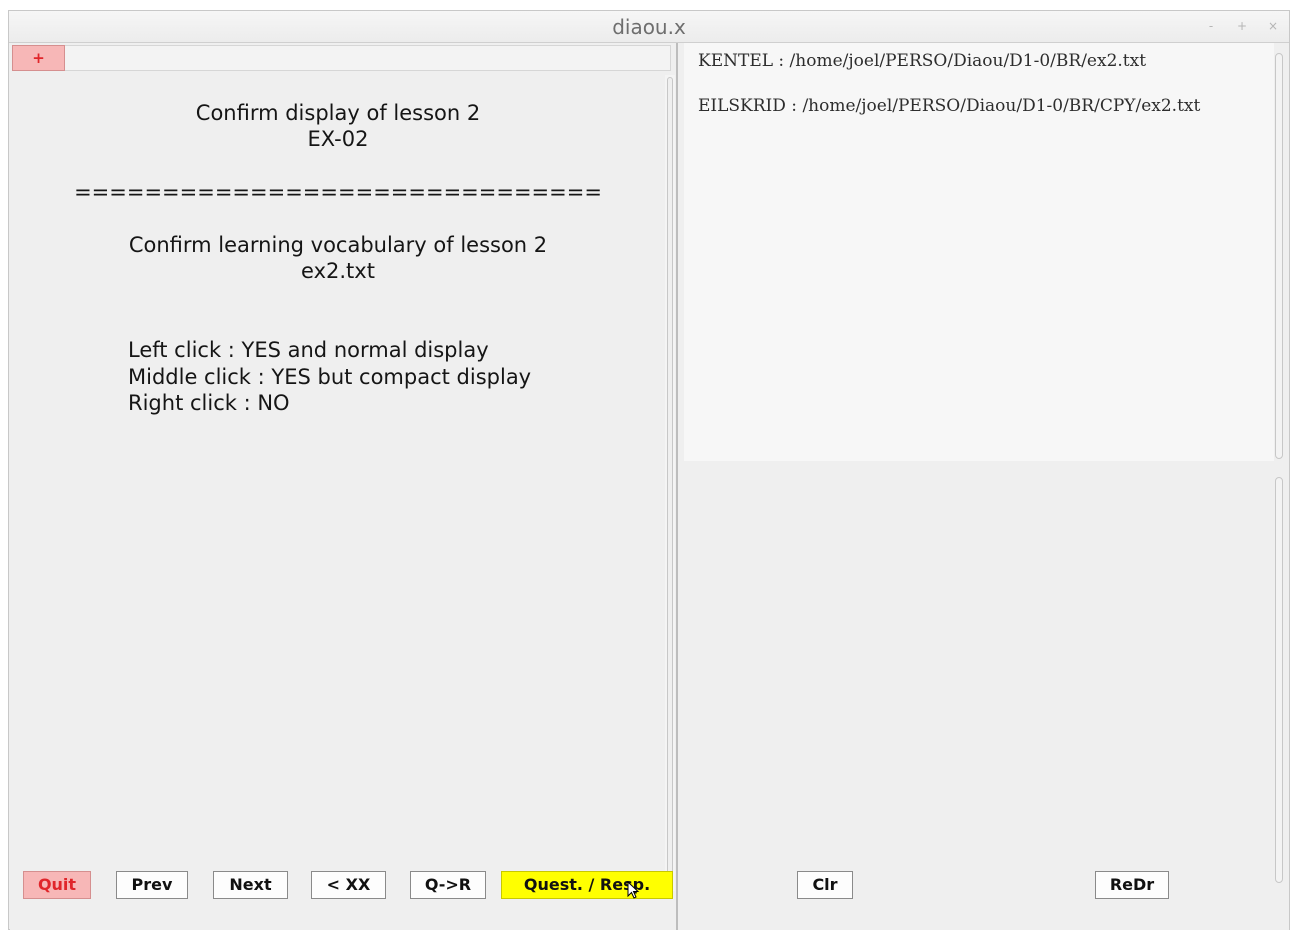 The image size is (1291, 930). I want to click on window-title: diaou.x, so click(649, 27).